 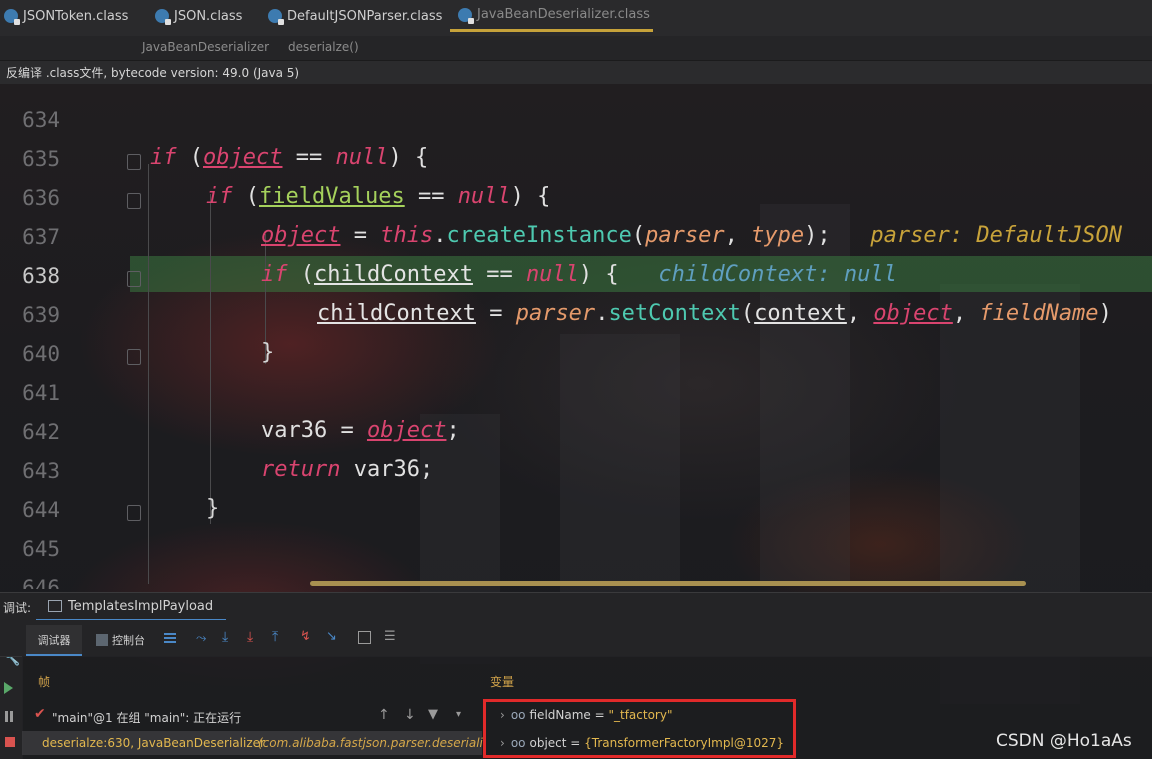 What do you see at coordinates (364, 637) in the screenshot?
I see `evaluate-expression-icon` at bounding box center [364, 637].